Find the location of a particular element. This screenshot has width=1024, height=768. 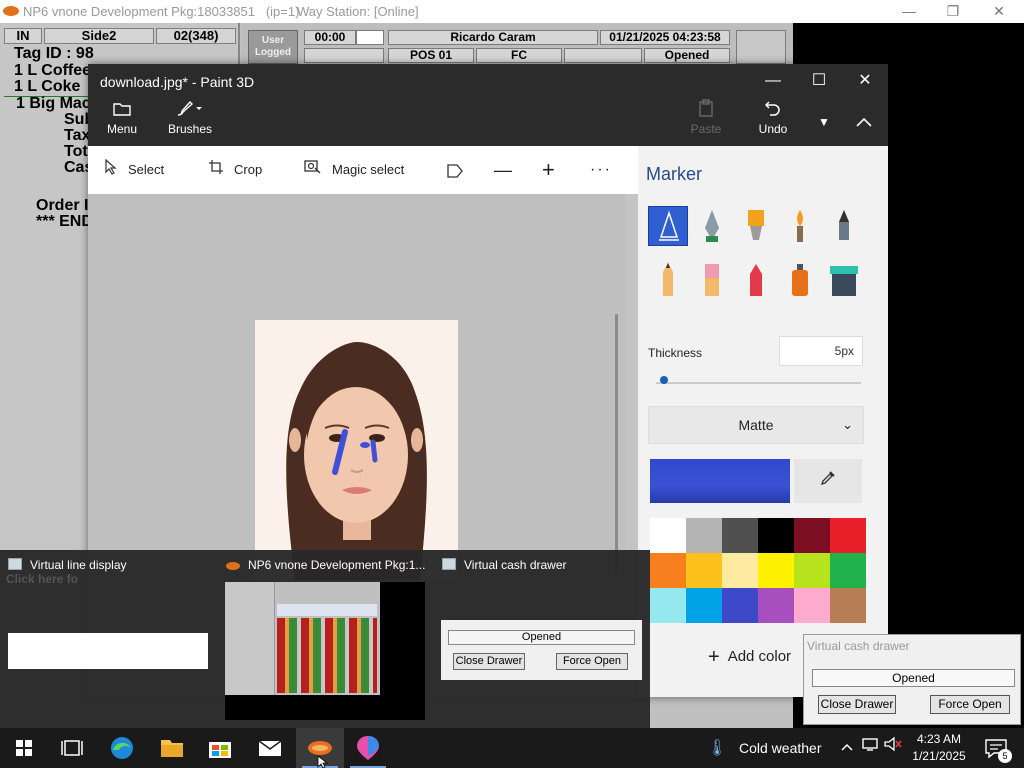

spray-can-icon is located at coordinates (800, 280).